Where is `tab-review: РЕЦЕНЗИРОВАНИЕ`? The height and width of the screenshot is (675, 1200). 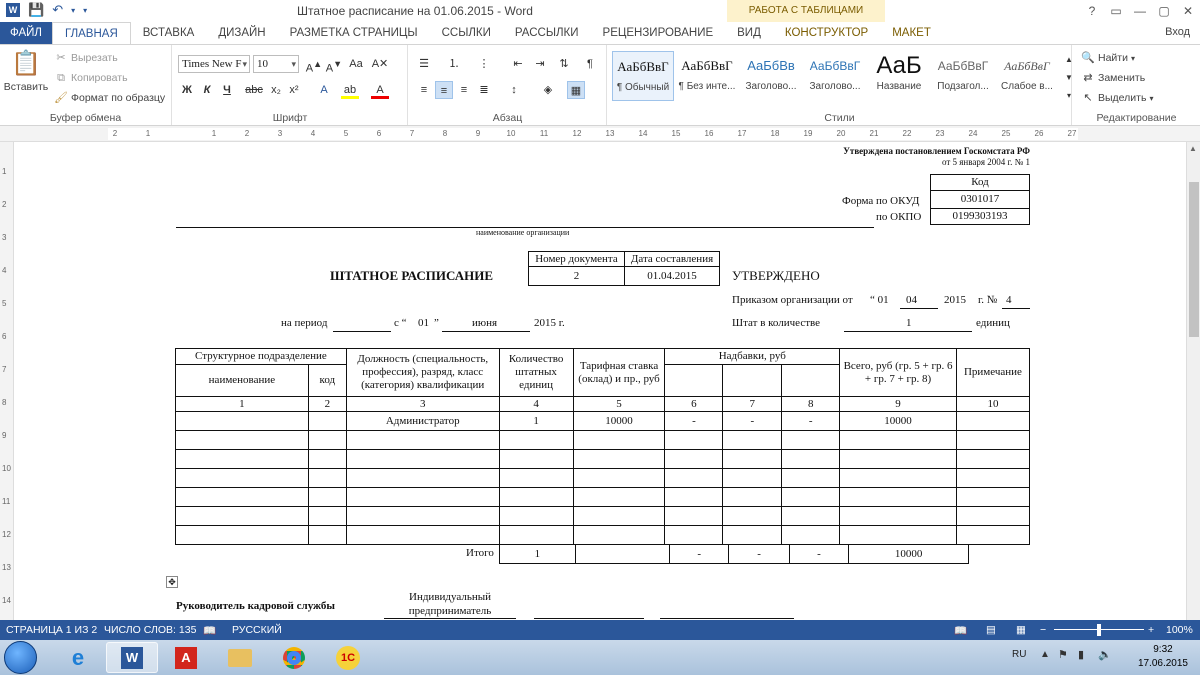
tab-review: РЕЦЕНЗИРОВАНИЕ is located at coordinates (658, 33).